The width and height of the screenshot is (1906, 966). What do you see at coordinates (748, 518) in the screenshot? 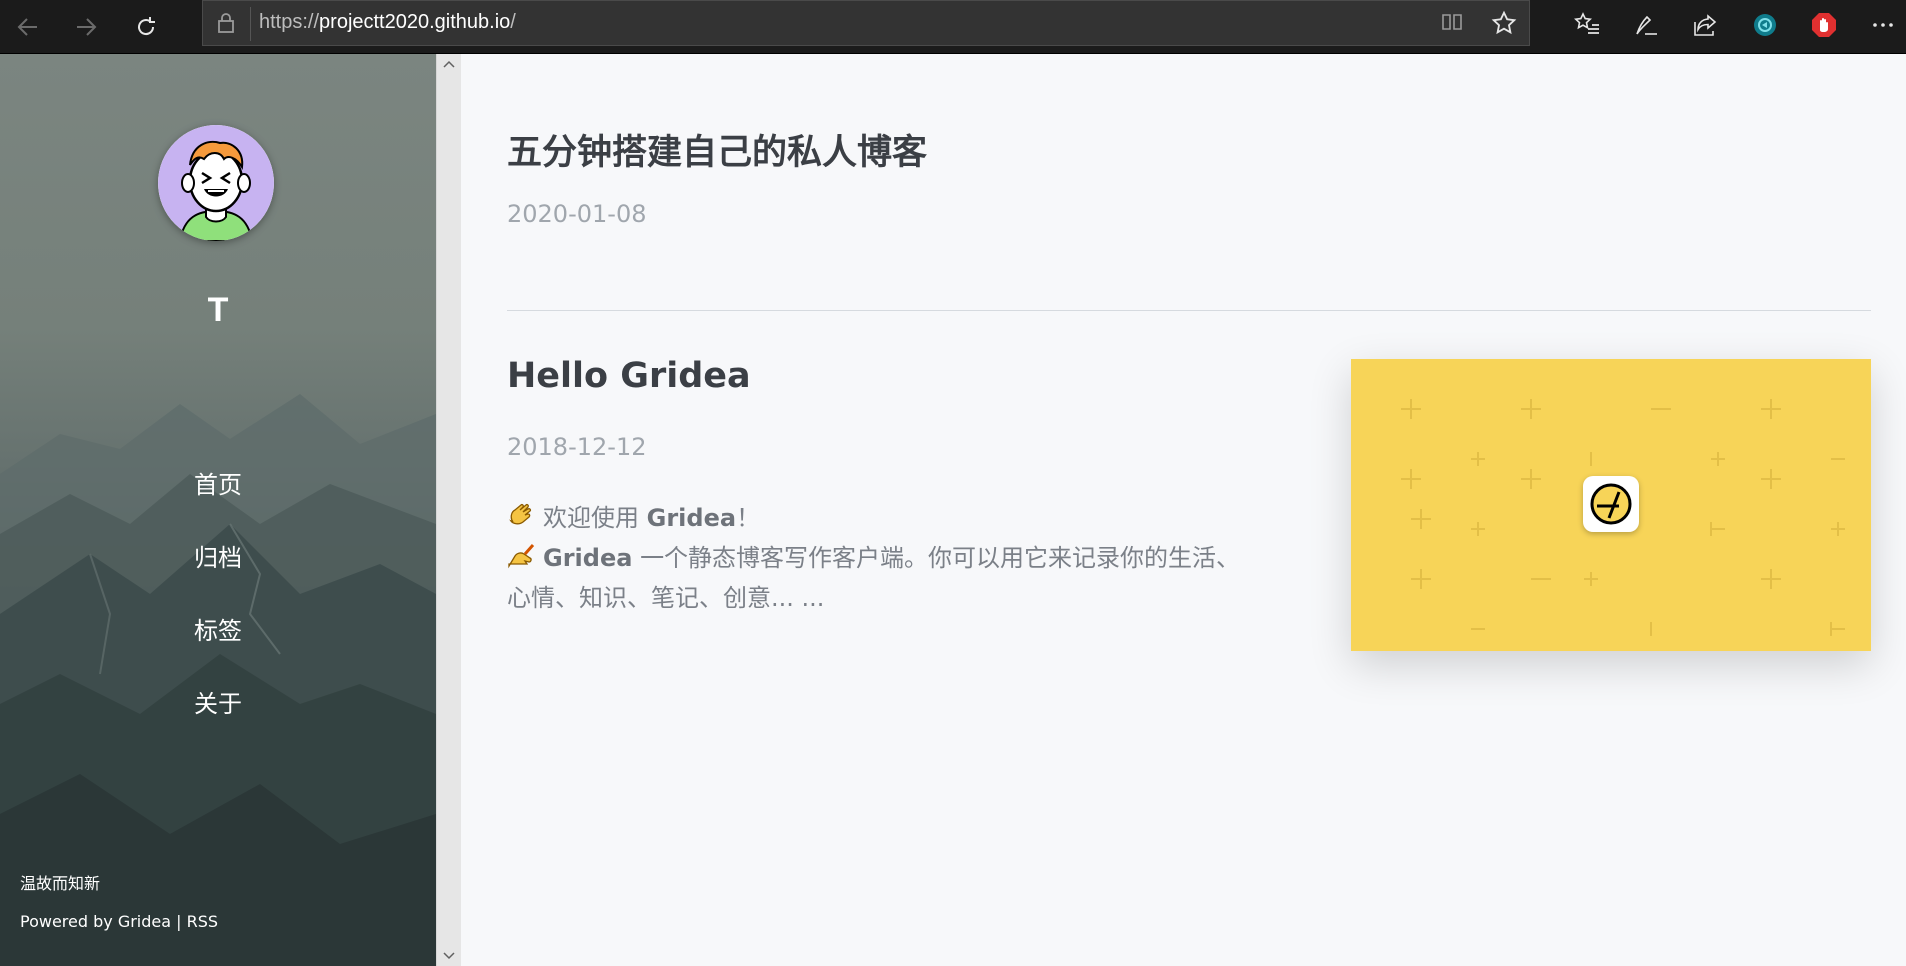
I see `excerpt-text: ！` at bounding box center [748, 518].